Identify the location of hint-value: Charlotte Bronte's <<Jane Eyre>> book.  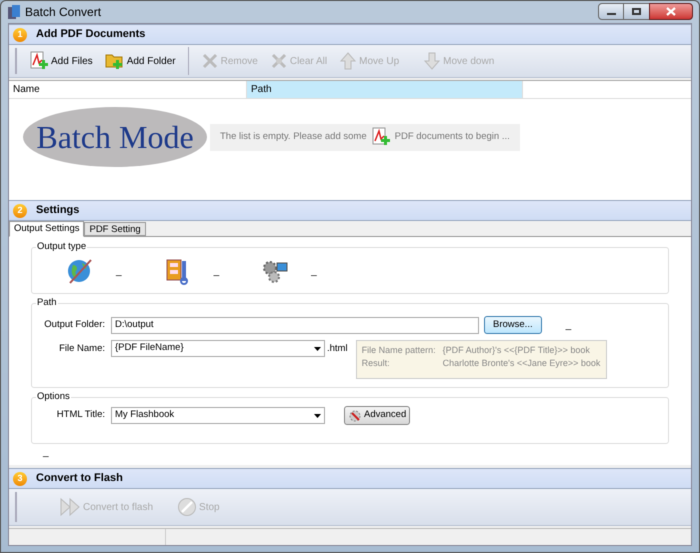
(521, 363).